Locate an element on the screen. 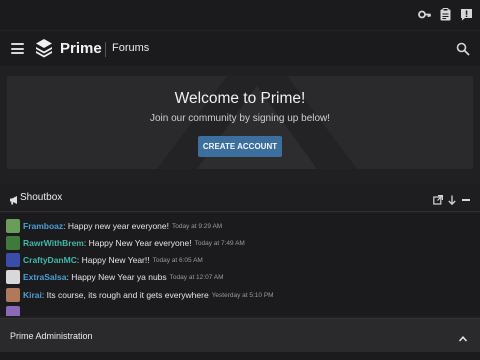 This screenshot has height=360, width=480. prime-logo-icon is located at coordinates (44, 48).